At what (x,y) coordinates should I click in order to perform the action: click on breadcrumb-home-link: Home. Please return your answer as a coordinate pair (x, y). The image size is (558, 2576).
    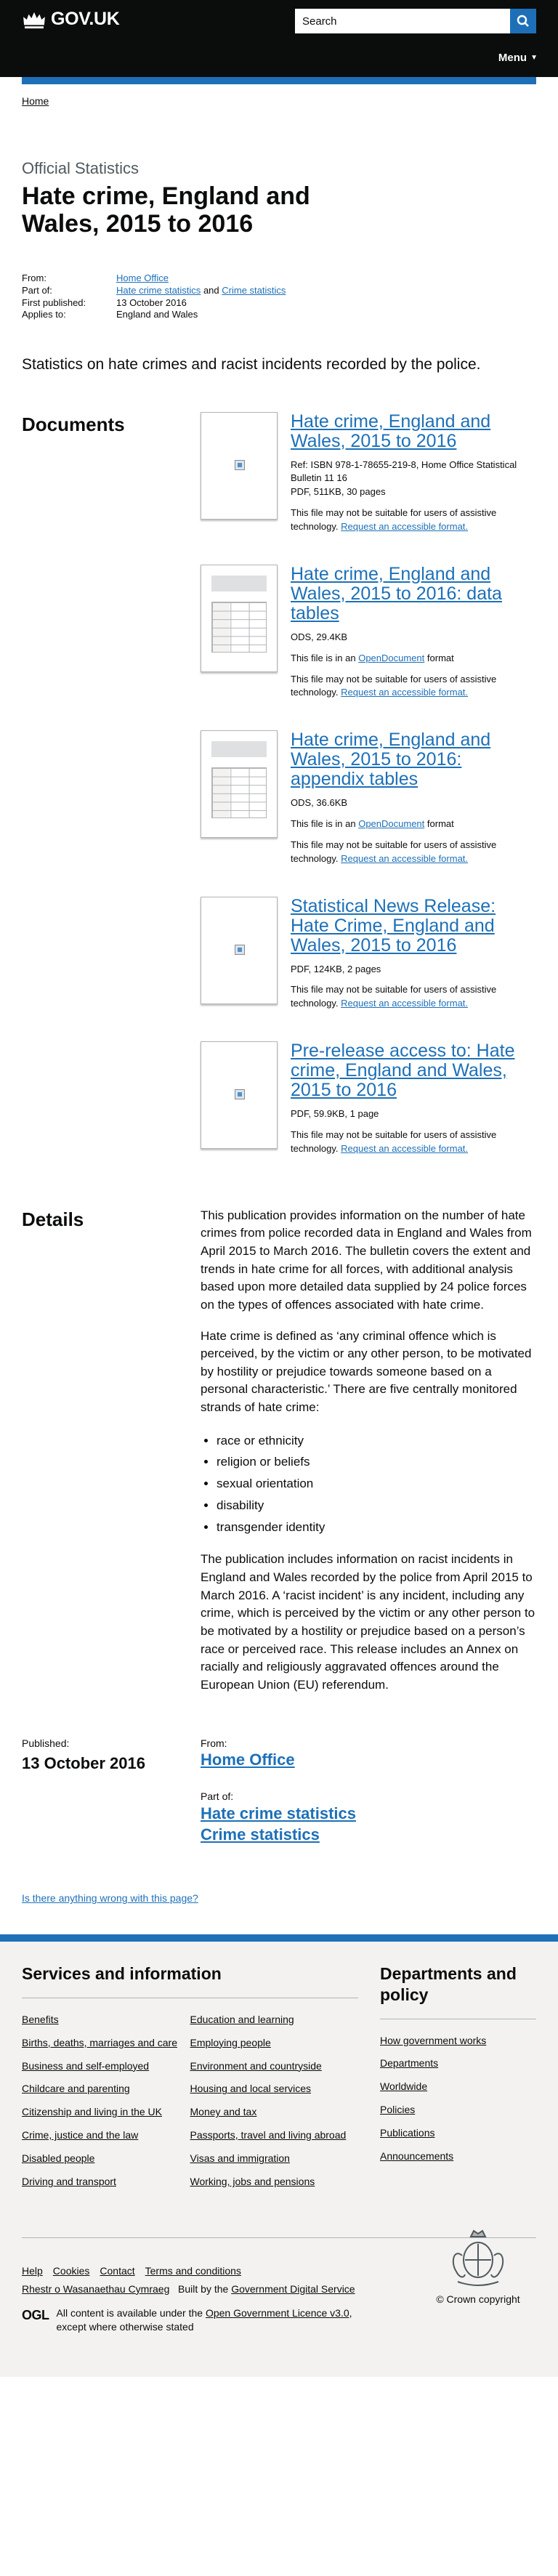
    Looking at the image, I should click on (36, 101).